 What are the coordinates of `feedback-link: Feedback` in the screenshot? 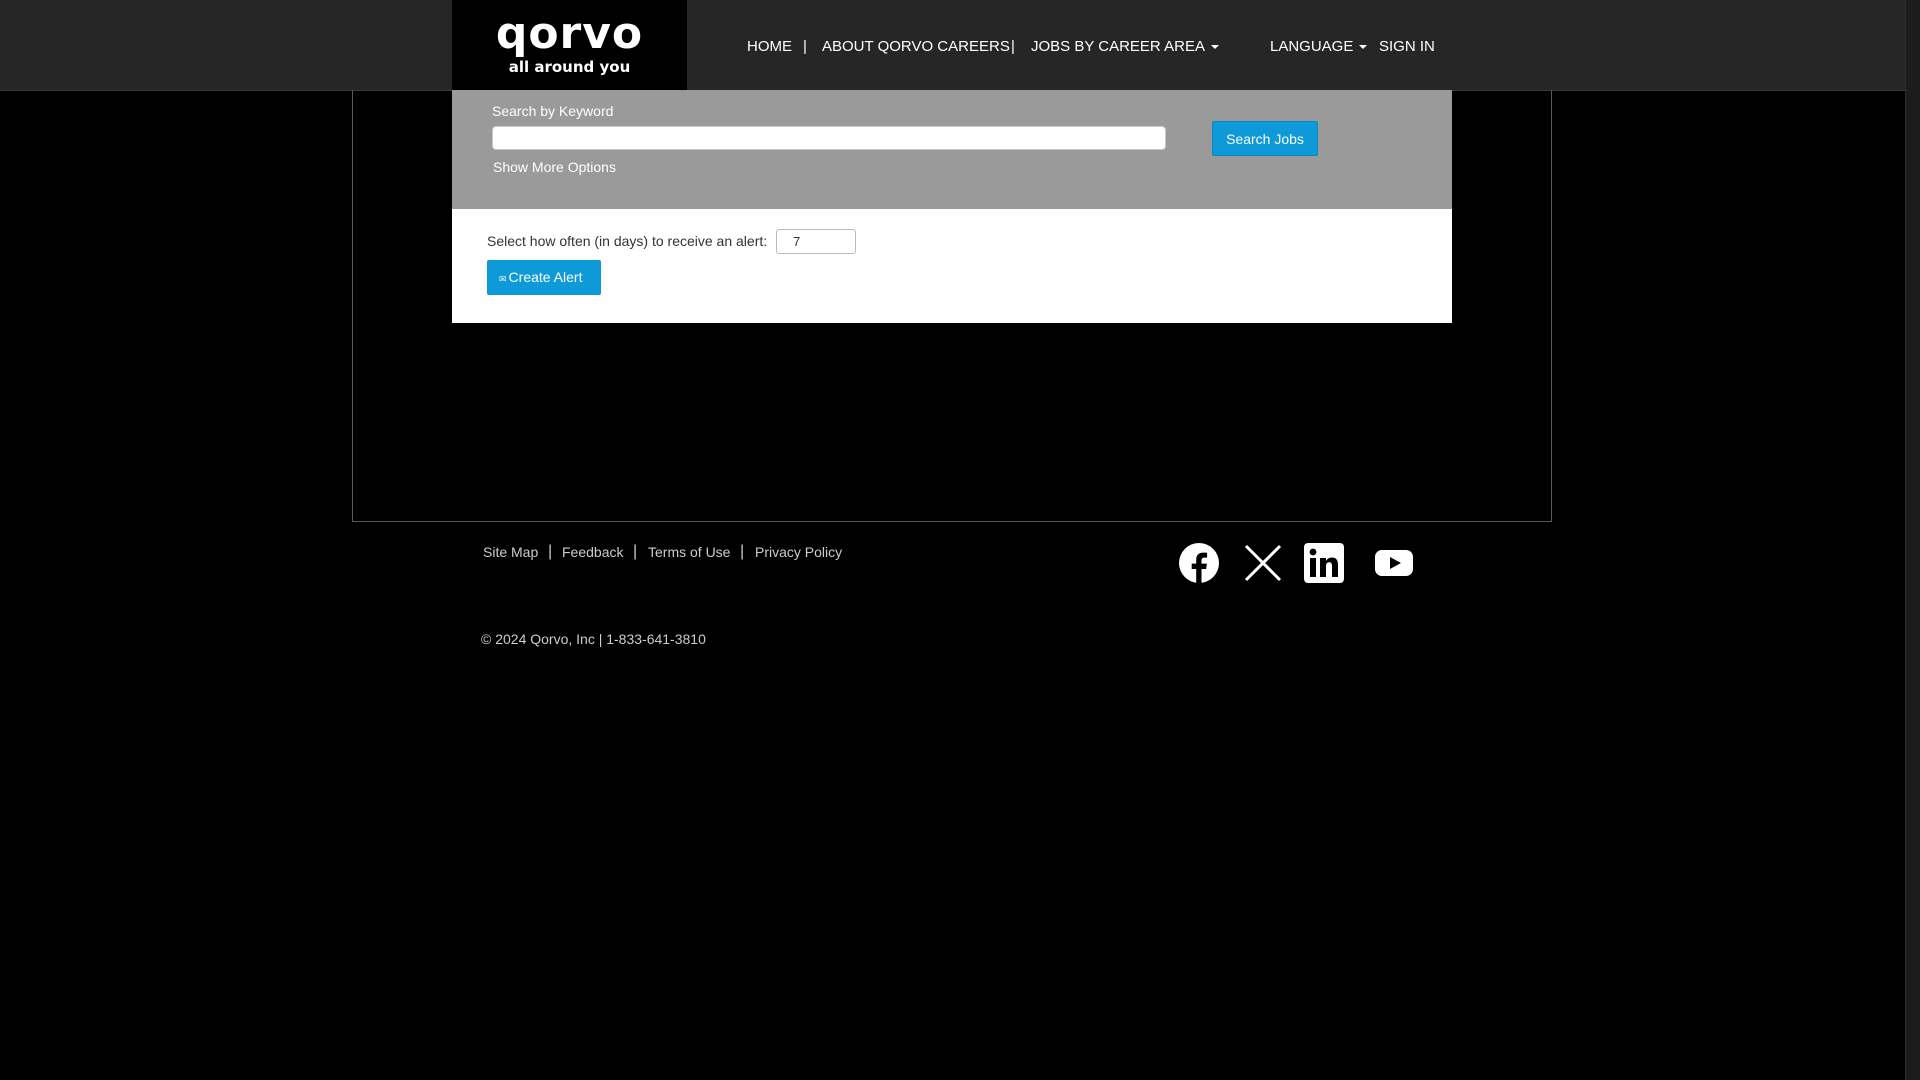 It's located at (592, 552).